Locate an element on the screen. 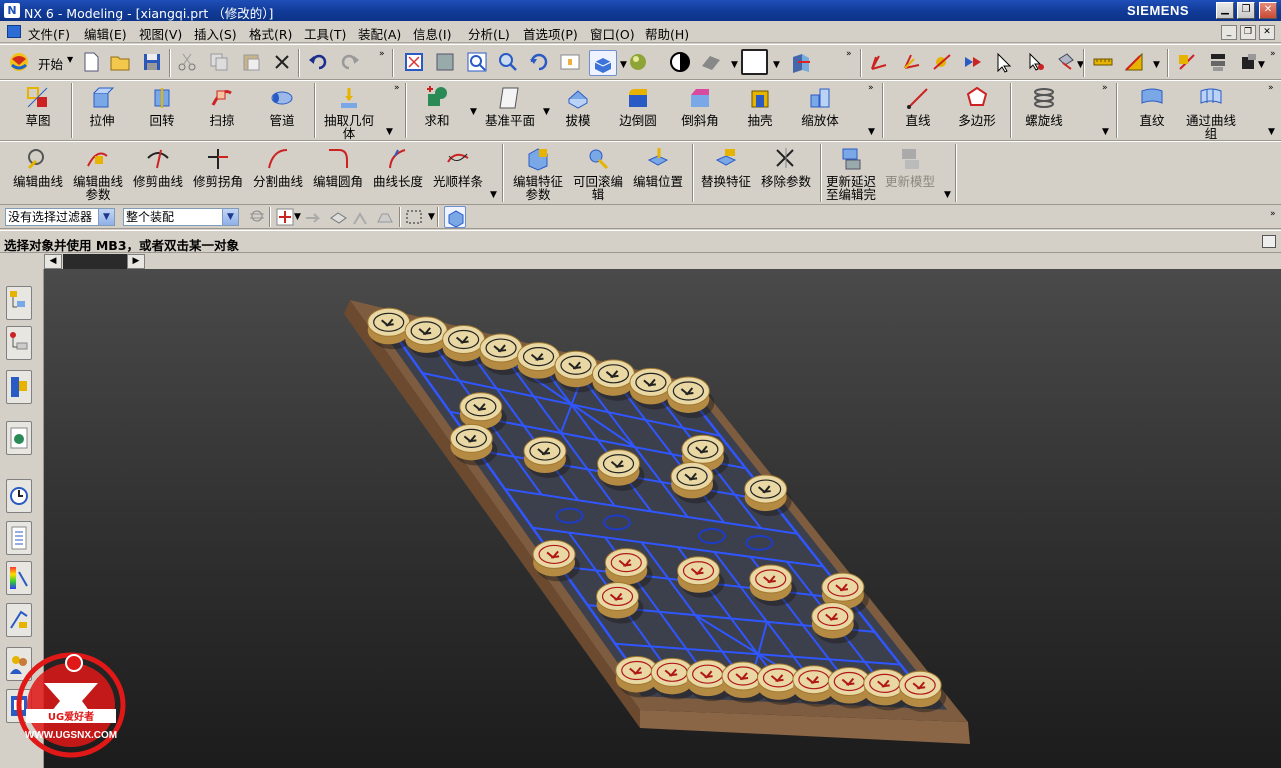  reuse-library-tab is located at coordinates (19, 438).